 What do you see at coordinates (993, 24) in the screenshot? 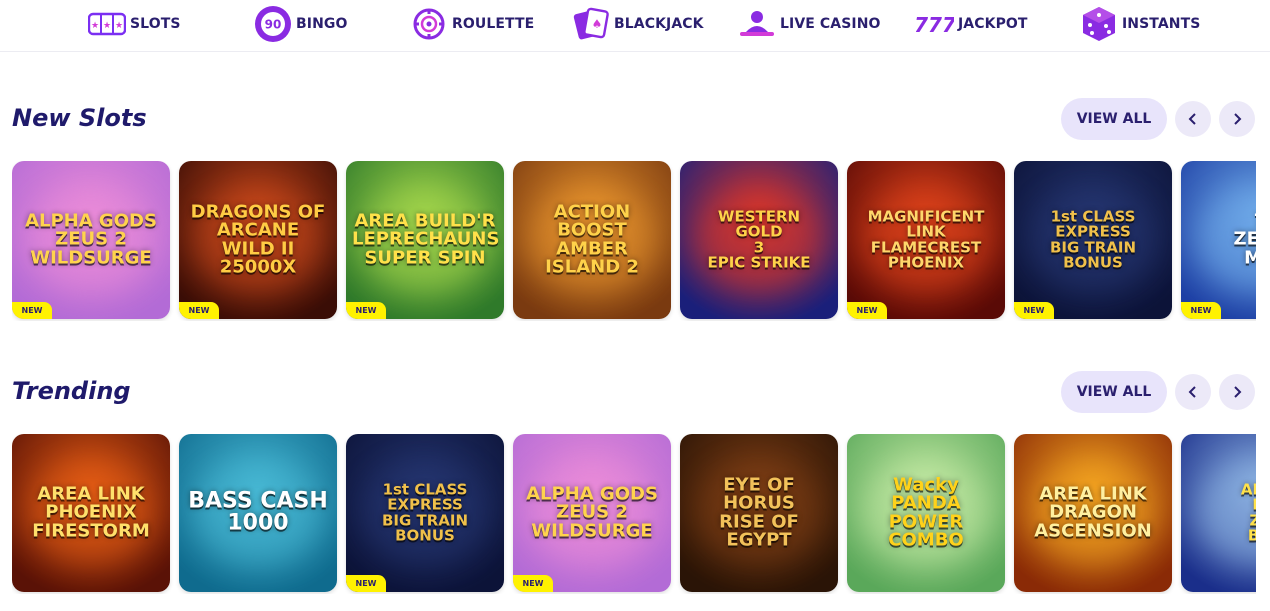
I see `nav-label: JACKPOT` at bounding box center [993, 24].